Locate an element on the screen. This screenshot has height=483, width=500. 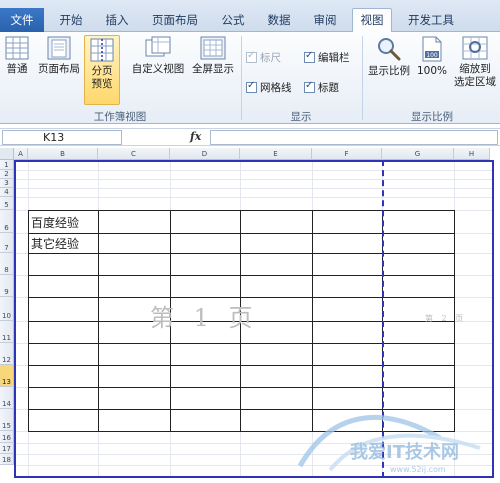
tab-review: 审阅 is located at coordinates (325, 20).